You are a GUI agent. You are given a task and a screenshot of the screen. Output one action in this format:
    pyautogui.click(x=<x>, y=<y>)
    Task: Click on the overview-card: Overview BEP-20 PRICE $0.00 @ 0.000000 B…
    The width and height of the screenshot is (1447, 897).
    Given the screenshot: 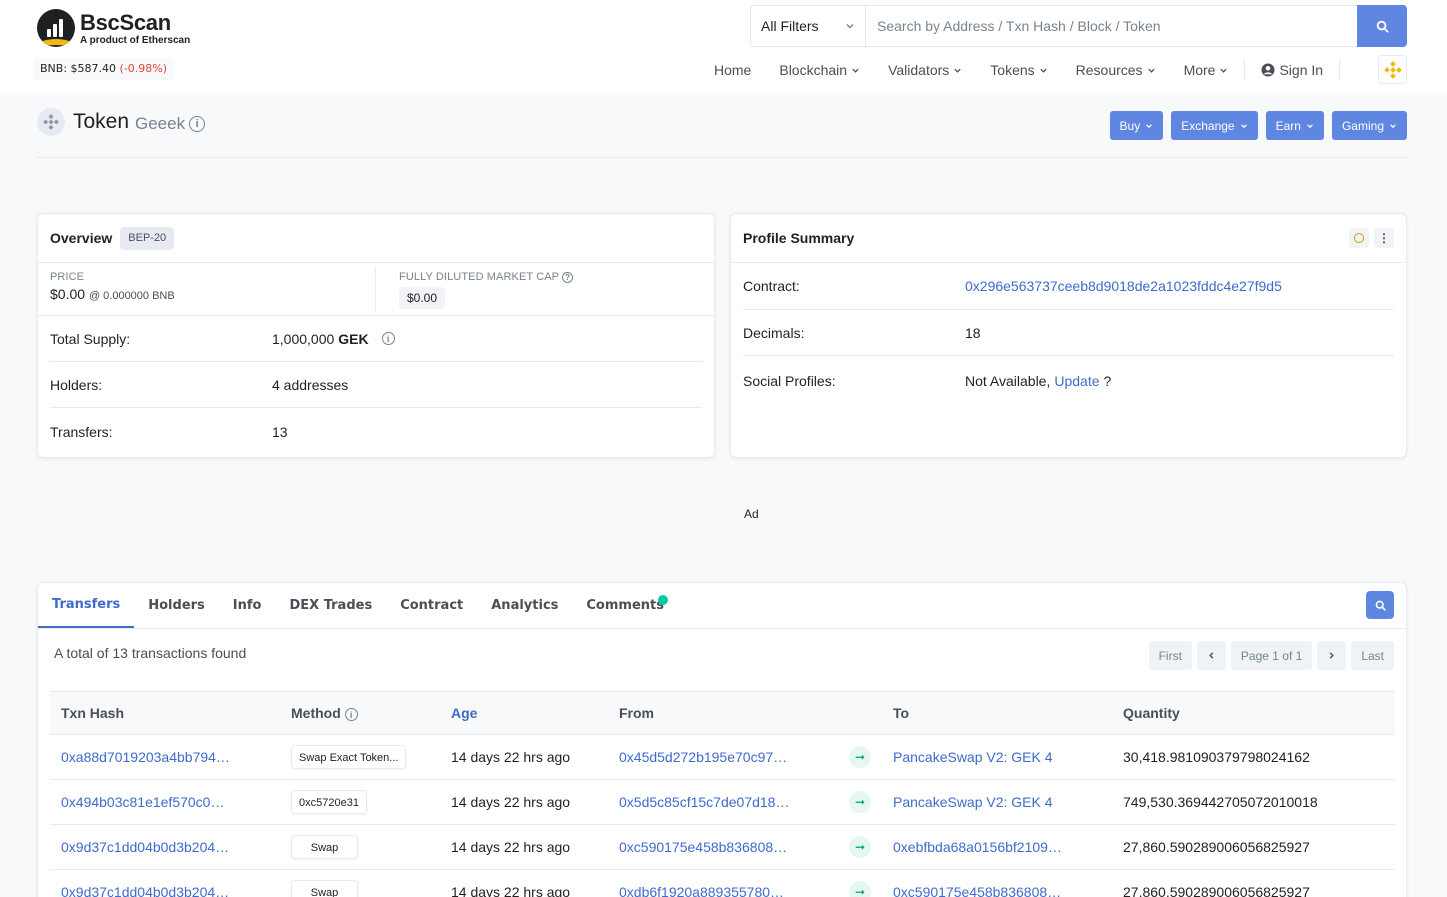 What is the action you would take?
    pyautogui.click(x=376, y=335)
    